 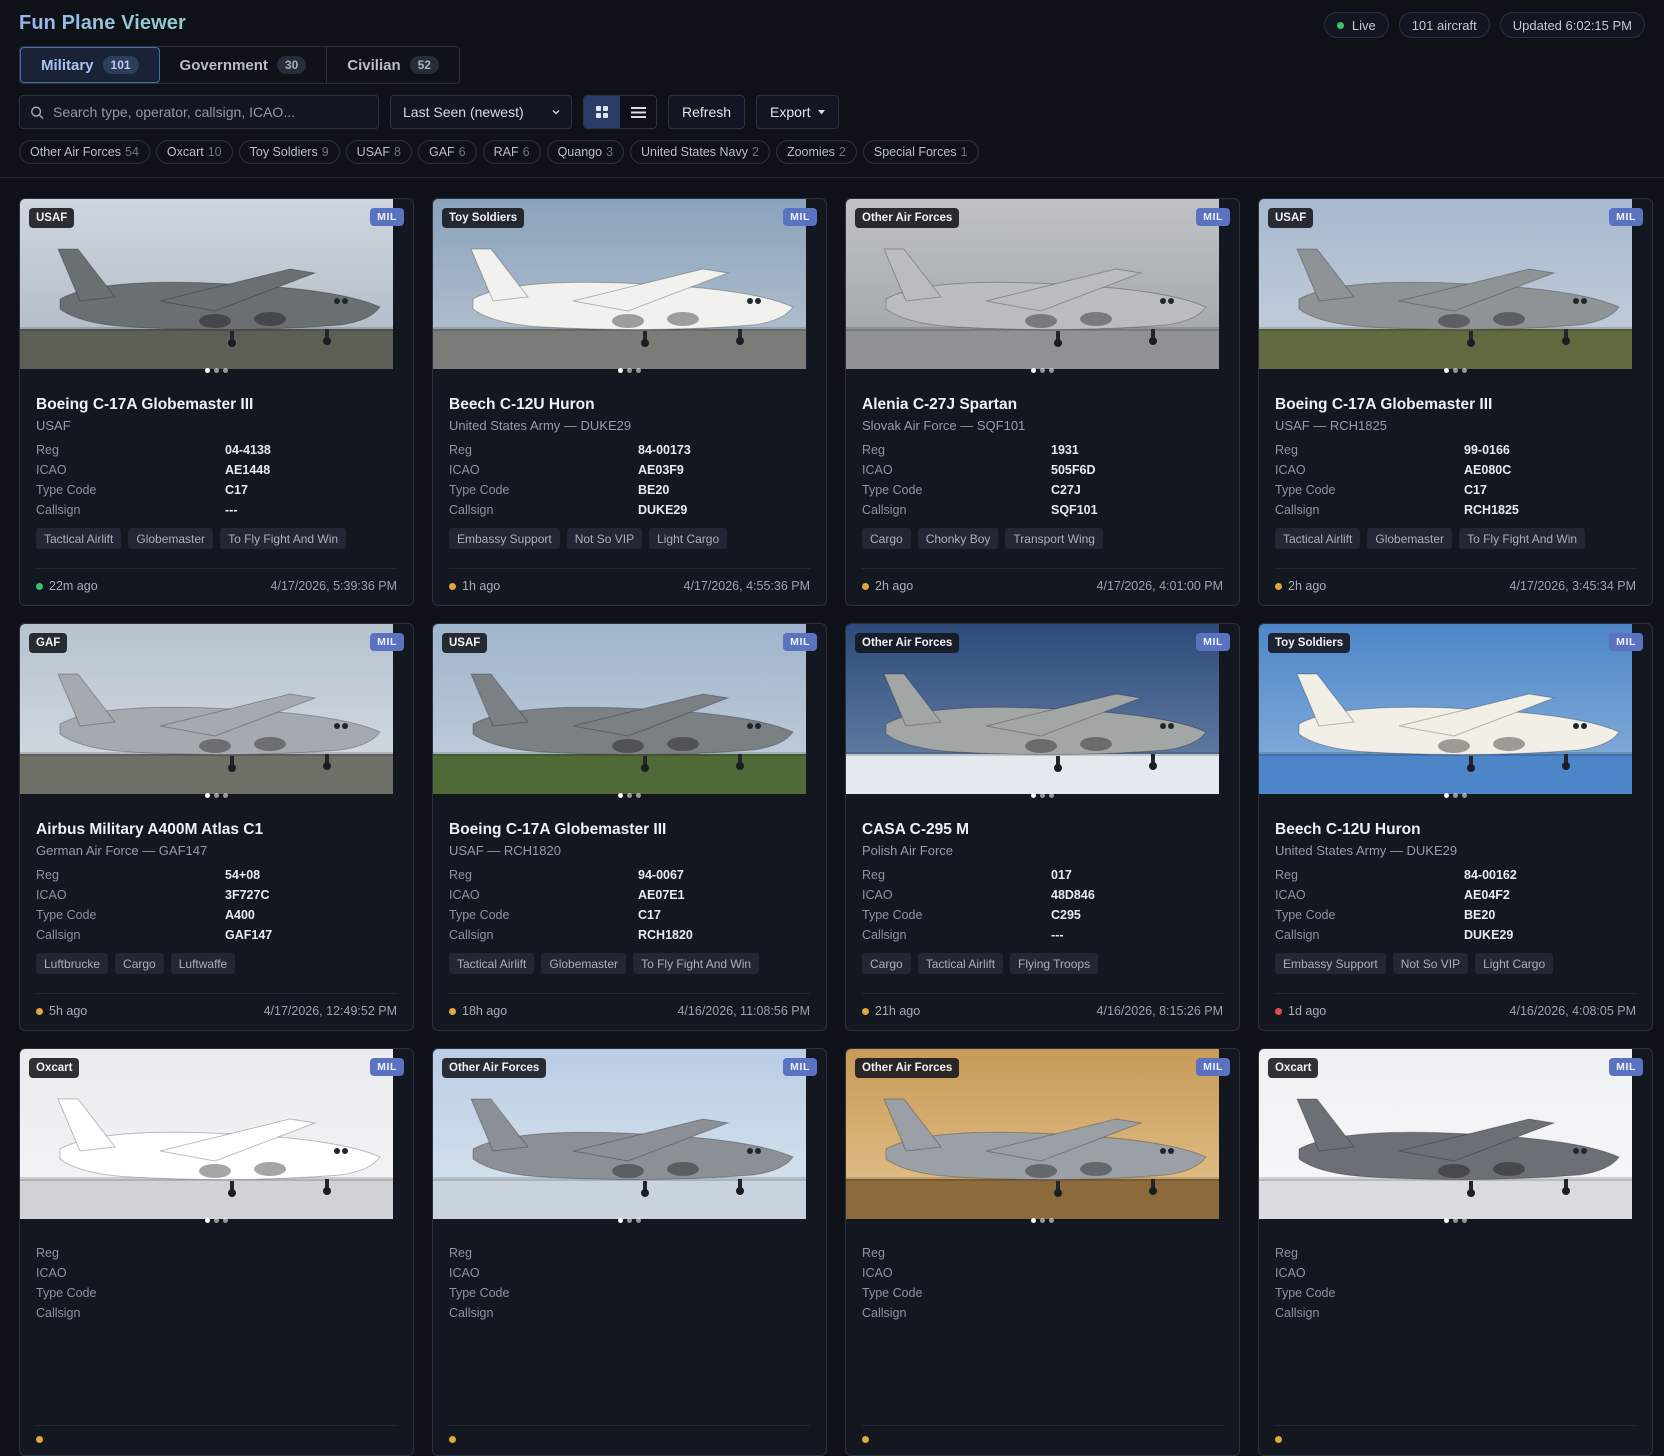 I want to click on filter-chip: Zoomies 2, so click(x=816, y=152).